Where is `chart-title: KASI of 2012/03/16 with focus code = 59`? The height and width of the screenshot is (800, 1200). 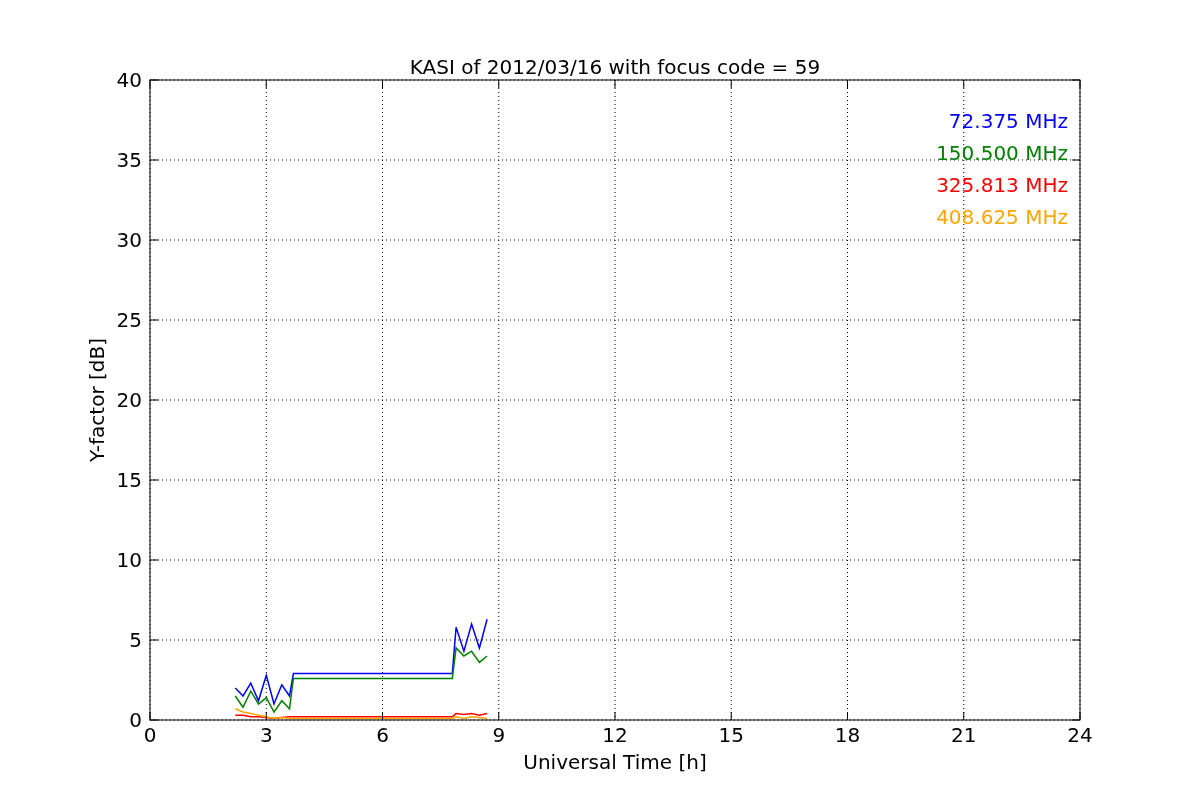
chart-title: KASI of 2012/03/16 with focus code = 59 is located at coordinates (615, 67).